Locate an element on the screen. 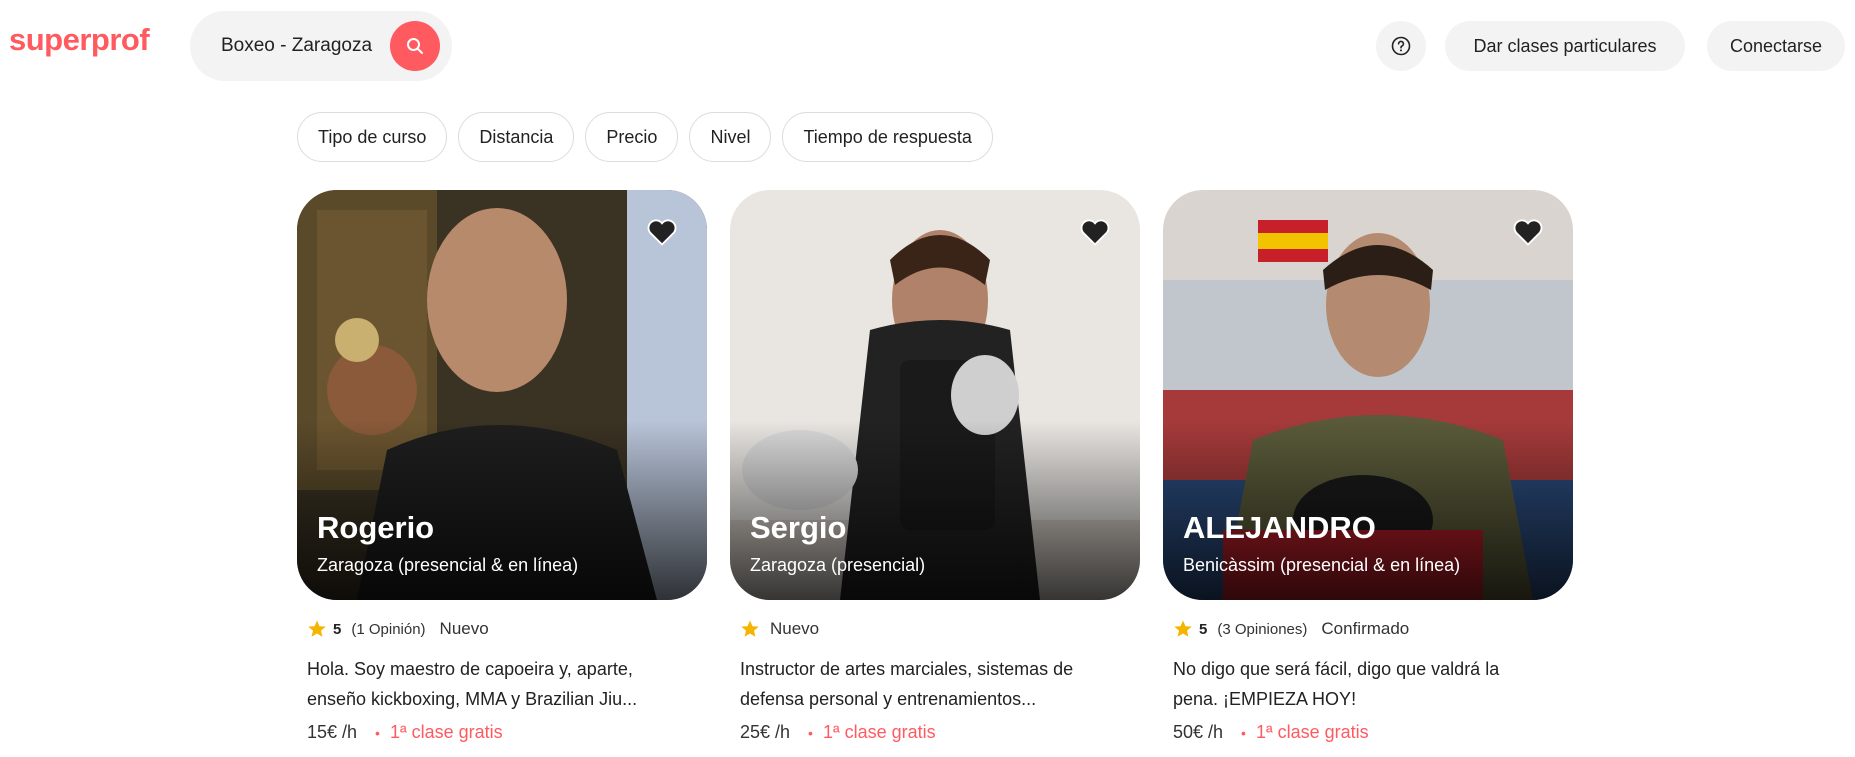 The width and height of the screenshot is (1855, 757). tutor-photo: Sergio Zaragoza (presencial) is located at coordinates (935, 395).